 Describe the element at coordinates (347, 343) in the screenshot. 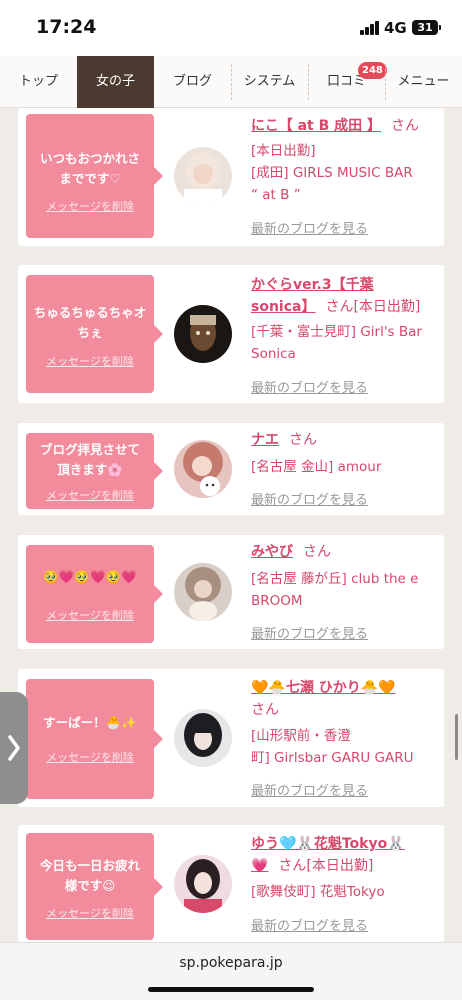

I see `shop-info: [千葉・富士見町] Girl's Bar Sonica` at that location.